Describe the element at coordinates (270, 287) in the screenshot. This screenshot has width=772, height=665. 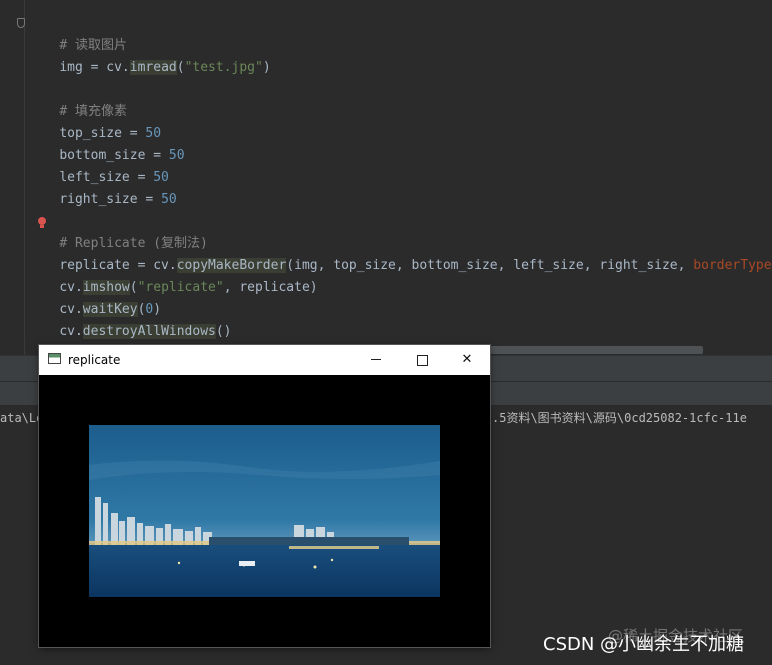
I see `arguments: , replicate)` at that location.